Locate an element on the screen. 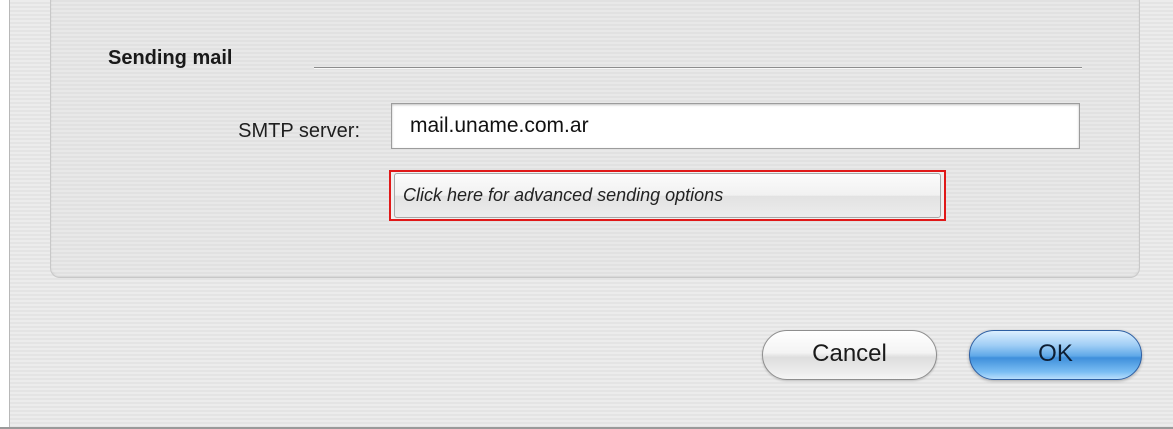 Image resolution: width=1173 pixels, height=429 pixels. advanced-sending-options-button: Click here for advanced sending options is located at coordinates (667, 195).